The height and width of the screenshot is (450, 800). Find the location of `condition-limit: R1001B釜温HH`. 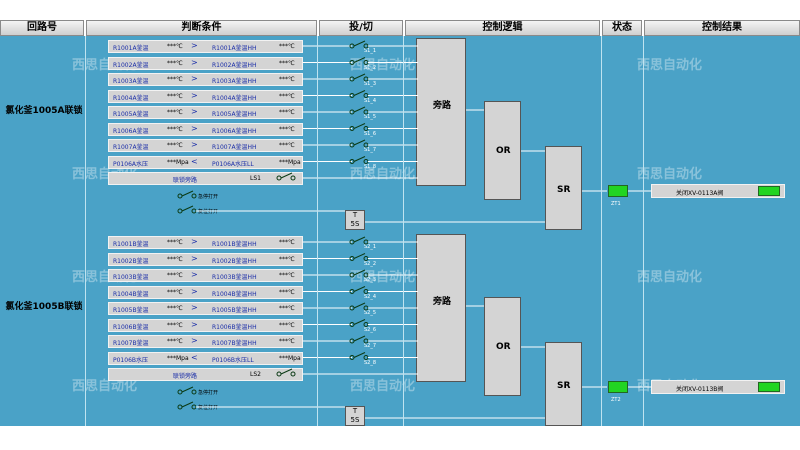

condition-limit: R1001B釜温HH is located at coordinates (234, 244).